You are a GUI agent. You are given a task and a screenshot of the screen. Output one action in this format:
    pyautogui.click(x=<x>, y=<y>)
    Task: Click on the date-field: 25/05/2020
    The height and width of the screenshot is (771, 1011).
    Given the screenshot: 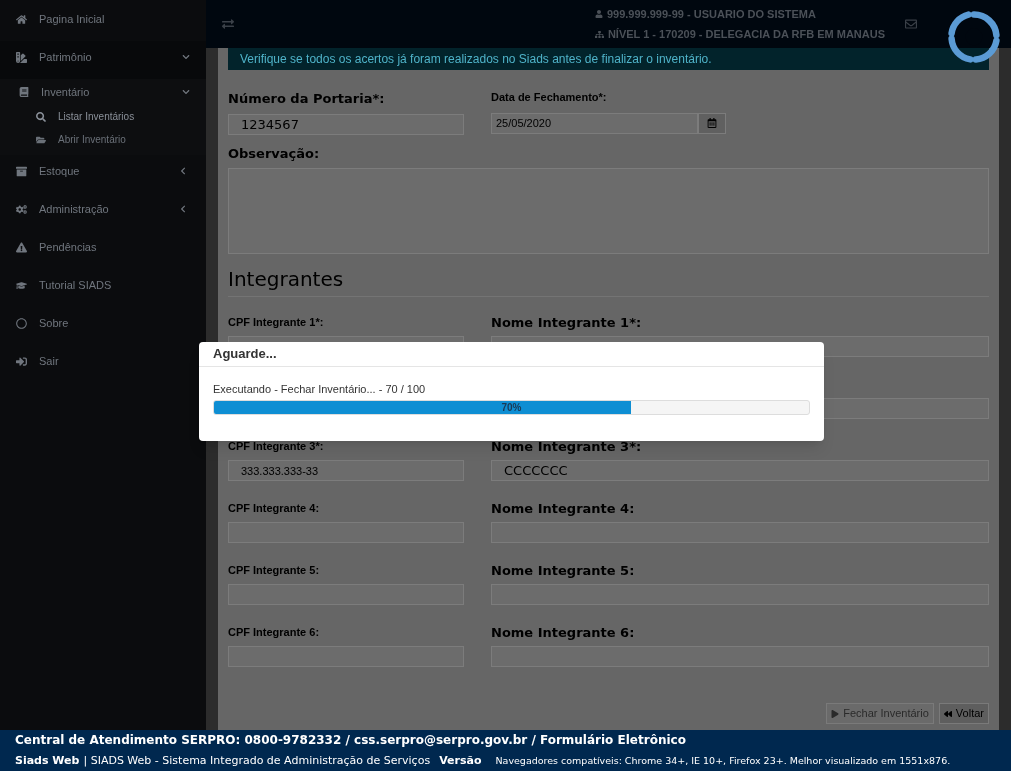 What is the action you would take?
    pyautogui.click(x=594, y=123)
    